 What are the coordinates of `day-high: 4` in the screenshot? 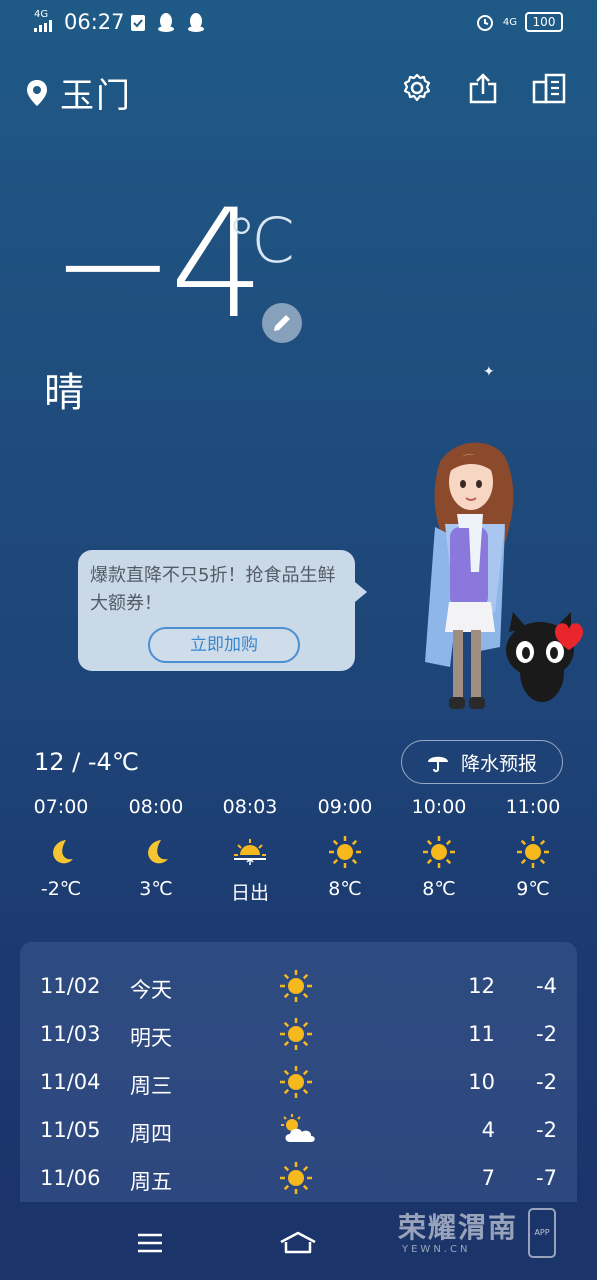 It's located at (488, 1130).